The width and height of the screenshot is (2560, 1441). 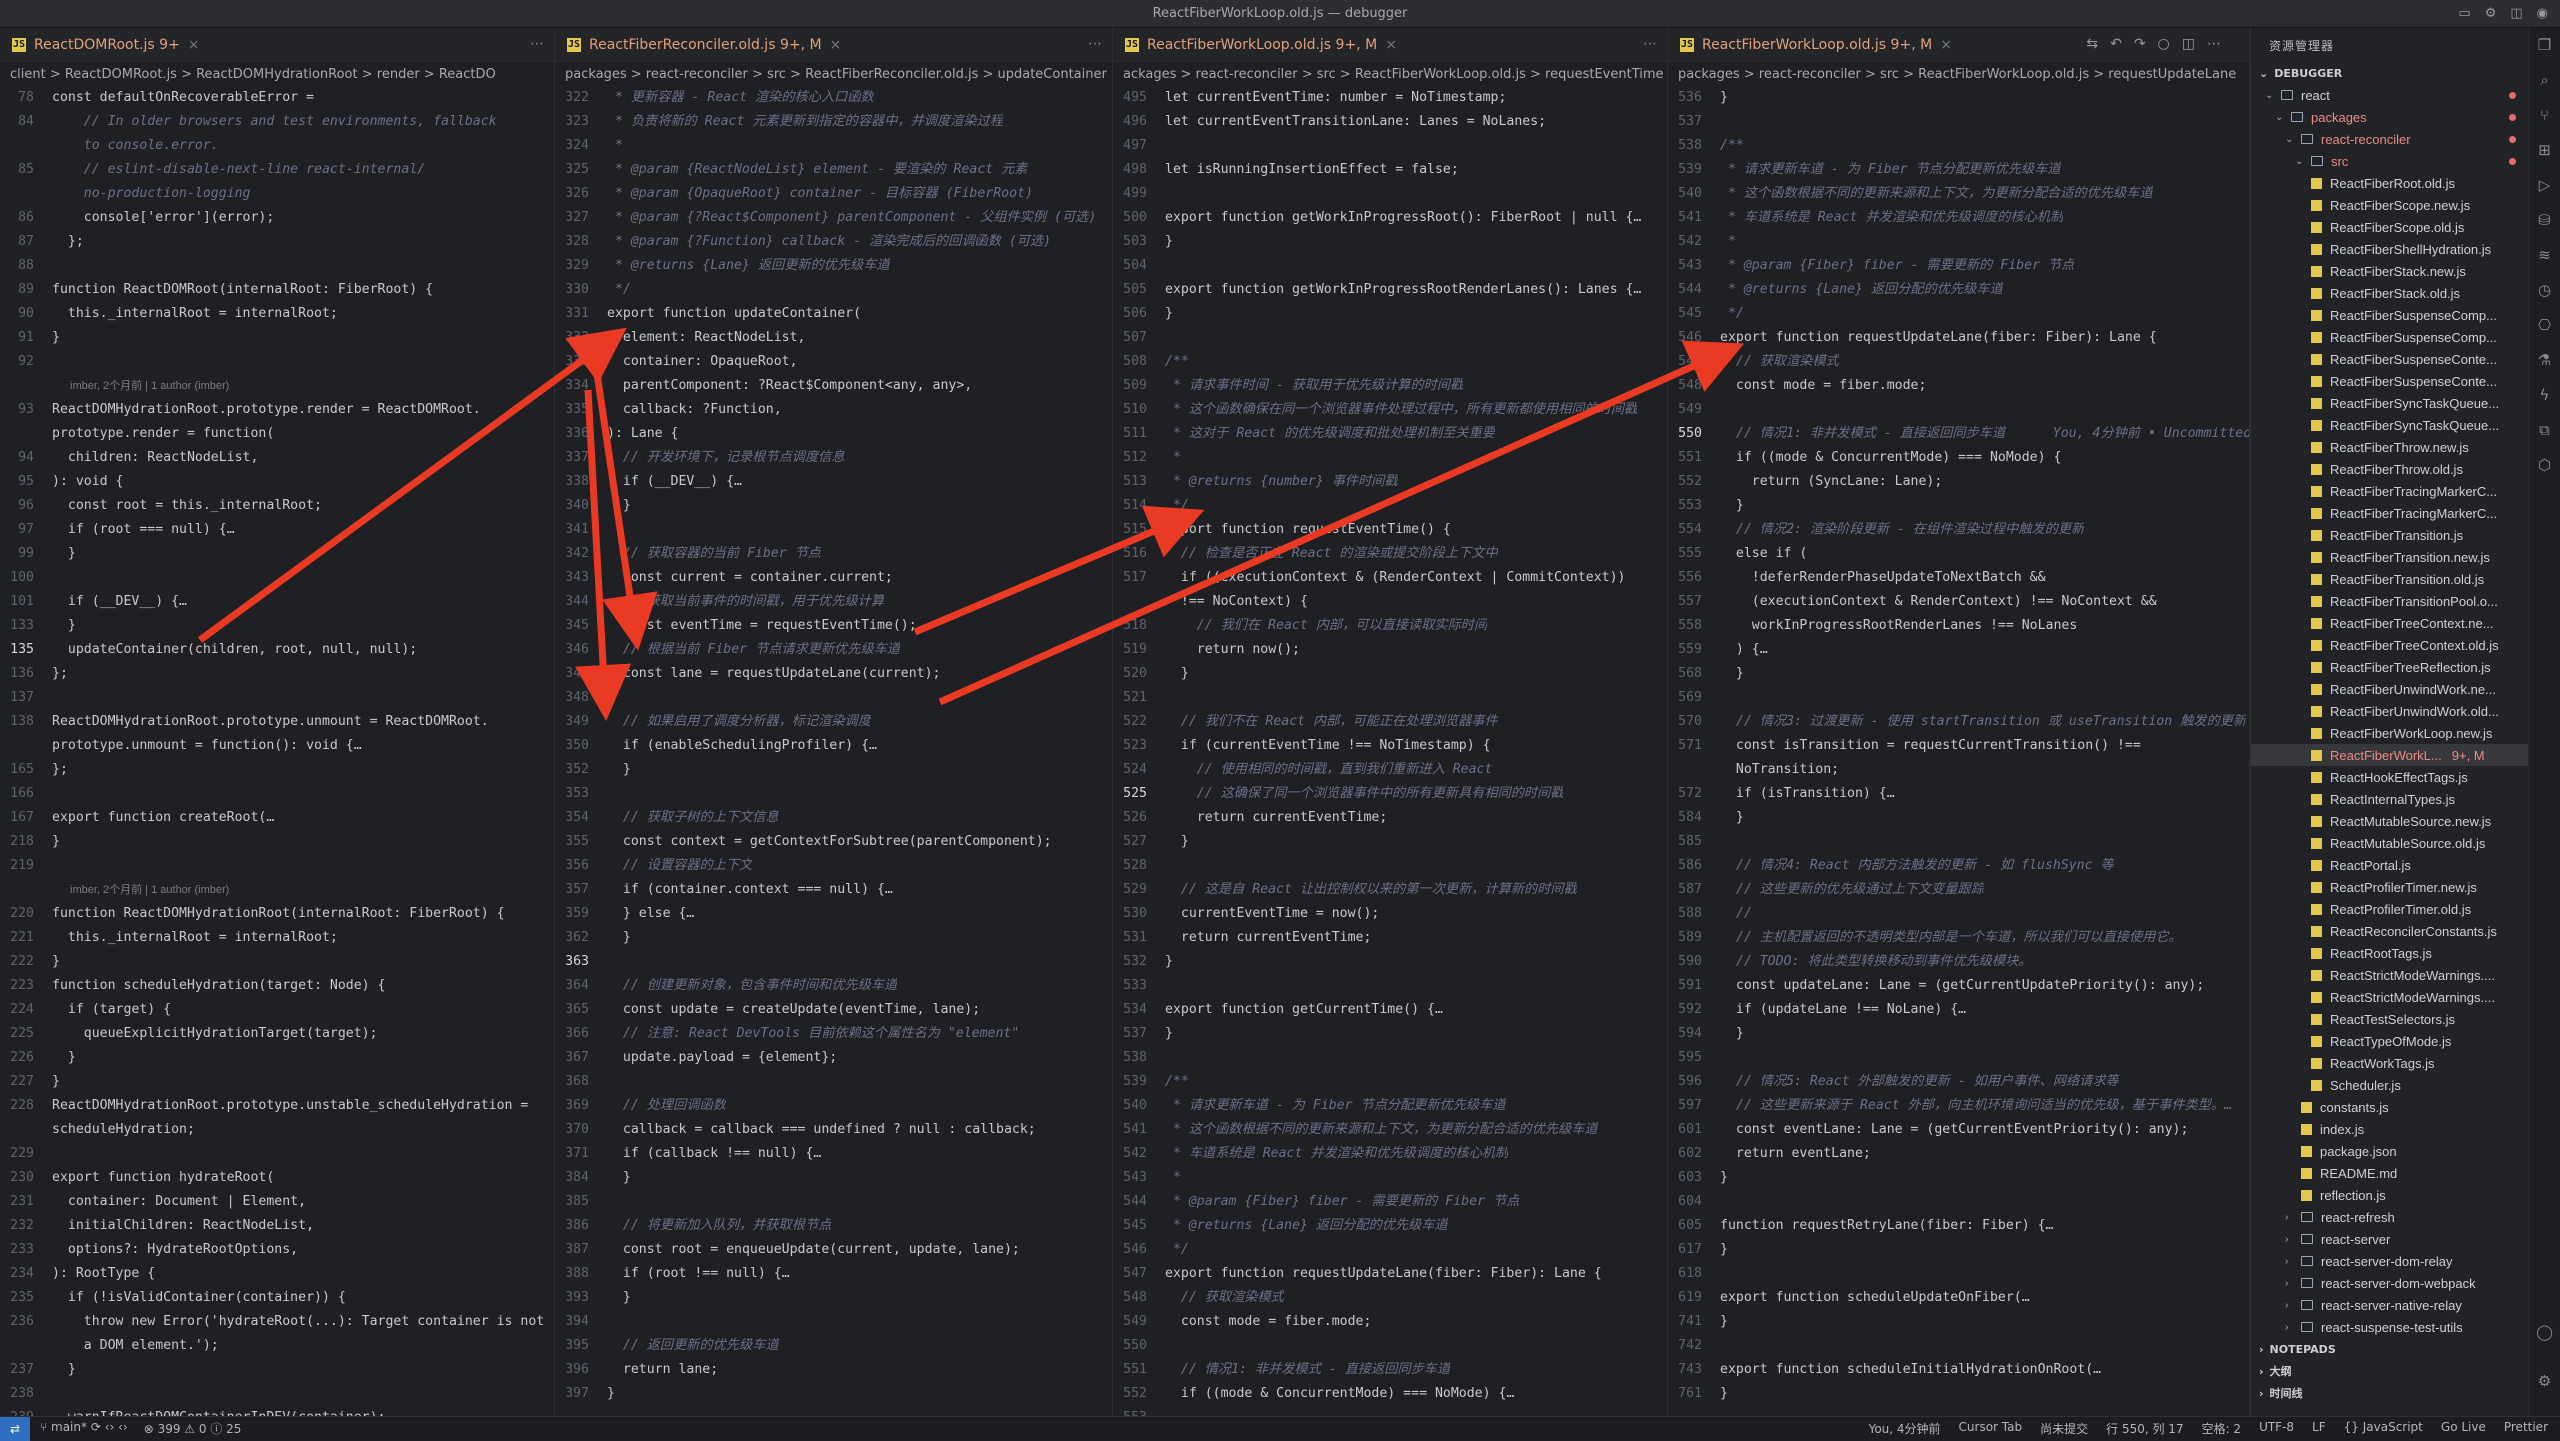 What do you see at coordinates (2389, 249) in the screenshot?
I see `tree-file: ReactFiberShellHydration.js` at bounding box center [2389, 249].